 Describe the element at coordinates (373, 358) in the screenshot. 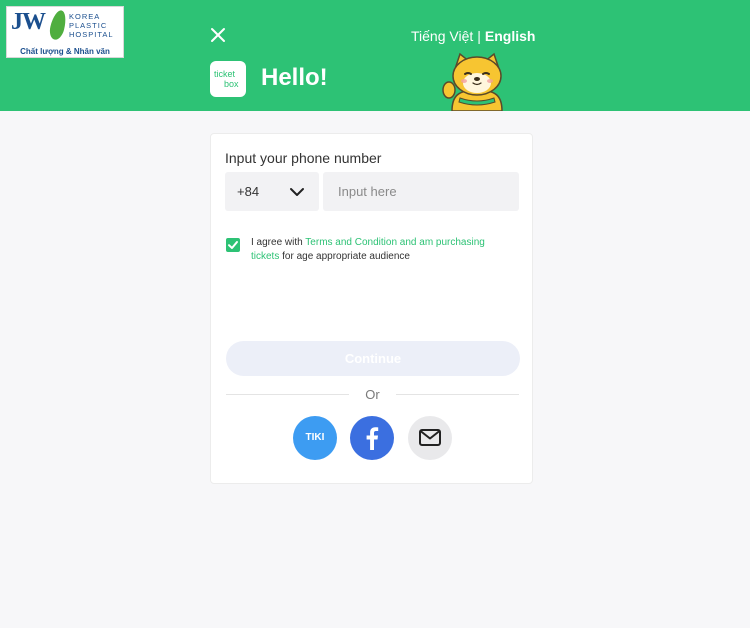

I see `continue-button: Continue` at that location.